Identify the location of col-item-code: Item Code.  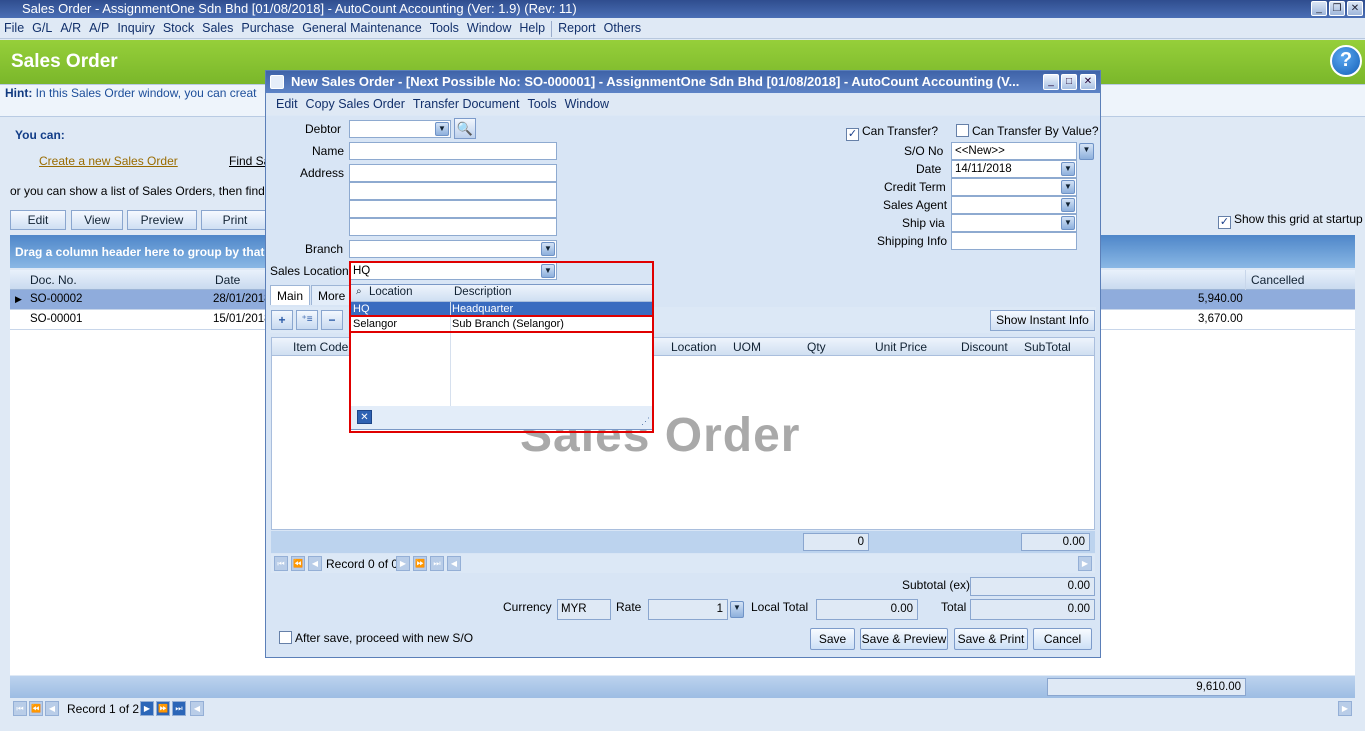
(320, 347).